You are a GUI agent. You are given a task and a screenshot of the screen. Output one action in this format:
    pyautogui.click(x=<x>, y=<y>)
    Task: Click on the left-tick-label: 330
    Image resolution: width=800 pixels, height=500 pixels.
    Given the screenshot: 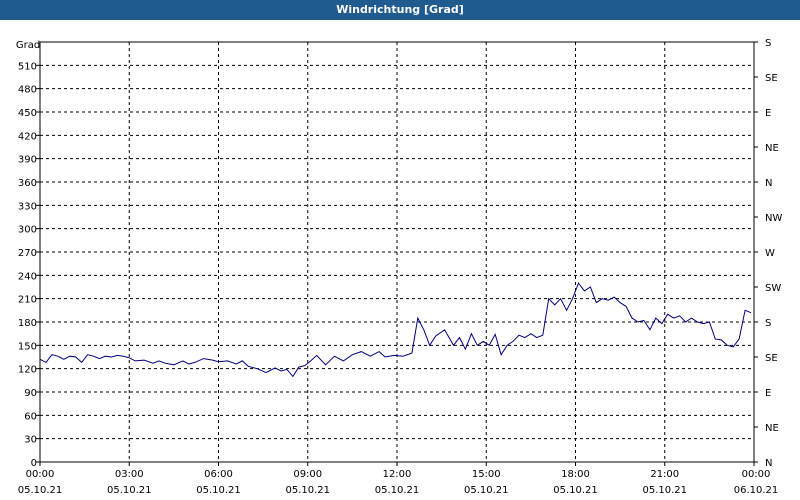 What is the action you would take?
    pyautogui.click(x=27, y=206)
    